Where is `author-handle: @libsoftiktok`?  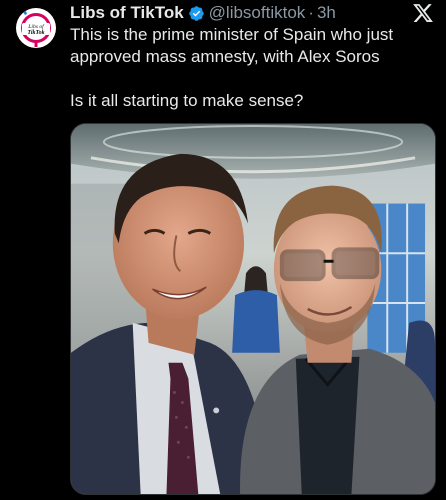 author-handle: @libsoftiktok is located at coordinates (257, 13).